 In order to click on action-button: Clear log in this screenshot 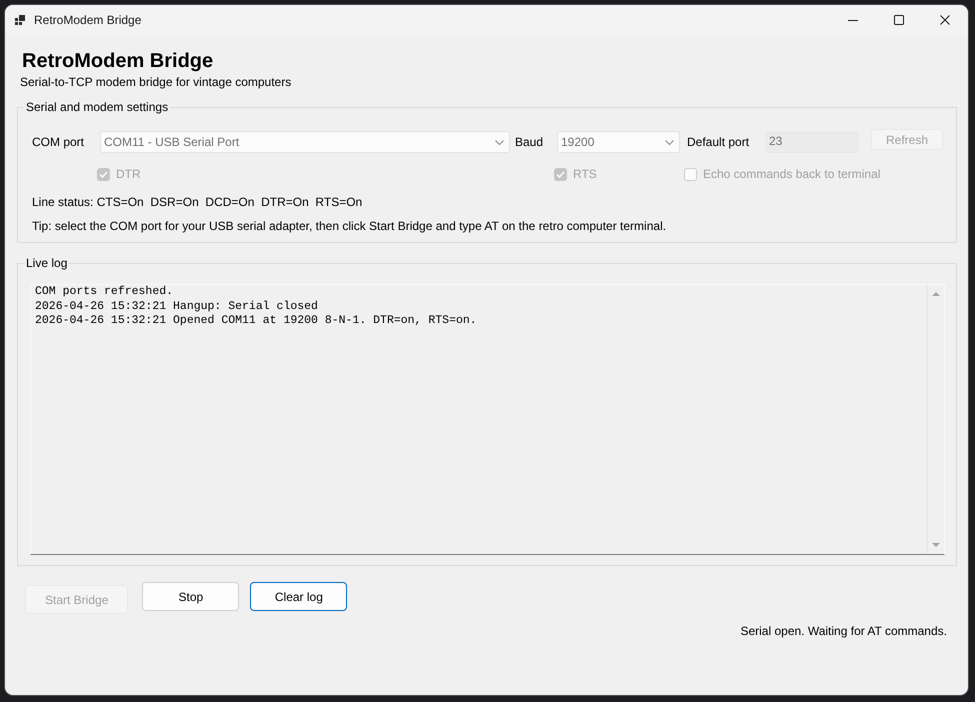, I will do `click(299, 596)`.